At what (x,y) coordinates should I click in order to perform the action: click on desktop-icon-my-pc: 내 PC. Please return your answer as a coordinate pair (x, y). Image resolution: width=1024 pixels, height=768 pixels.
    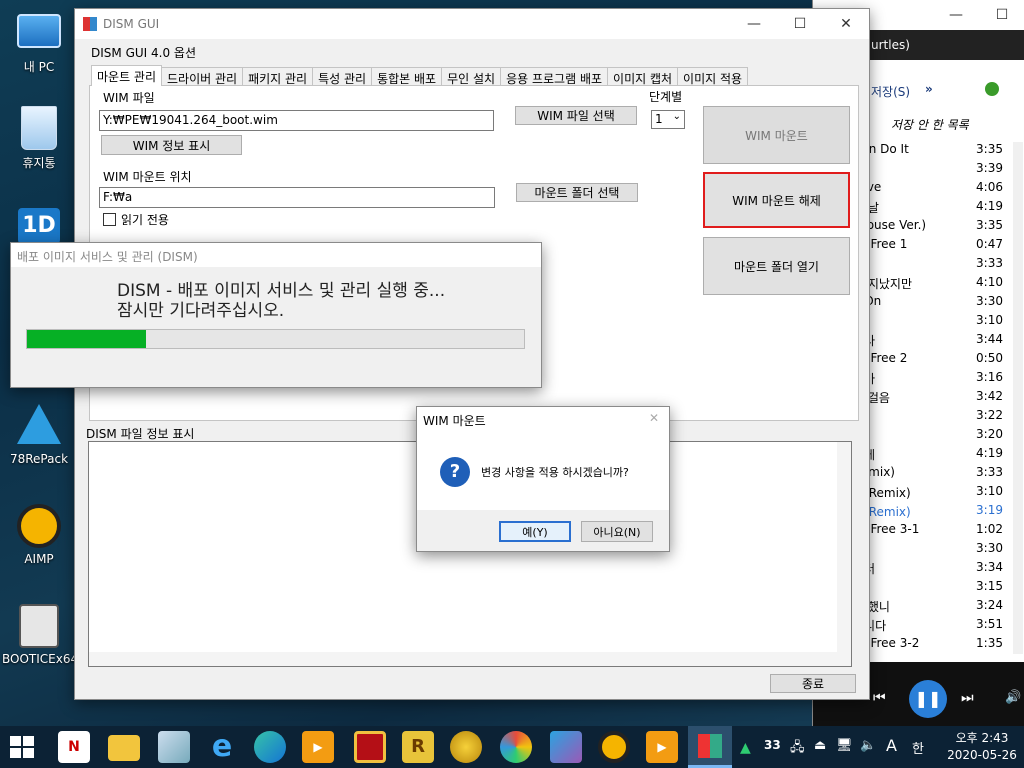
    Looking at the image, I should click on (39, 42).